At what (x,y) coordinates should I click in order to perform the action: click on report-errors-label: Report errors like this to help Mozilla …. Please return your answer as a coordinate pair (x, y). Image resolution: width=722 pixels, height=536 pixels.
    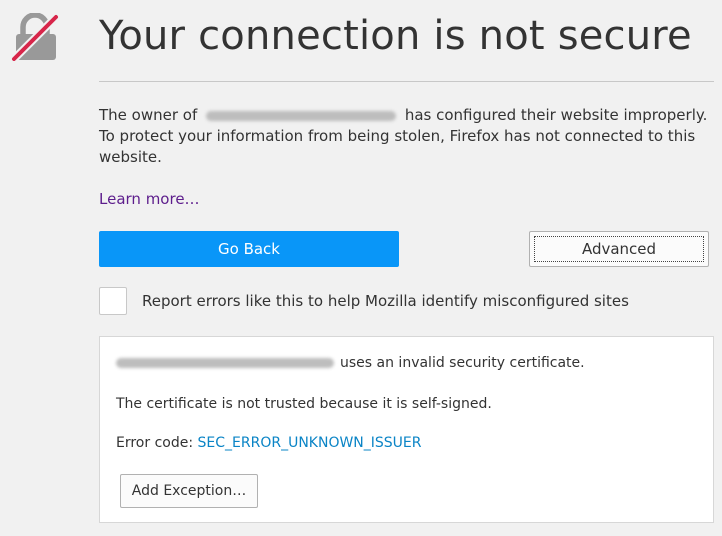
    Looking at the image, I should click on (385, 301).